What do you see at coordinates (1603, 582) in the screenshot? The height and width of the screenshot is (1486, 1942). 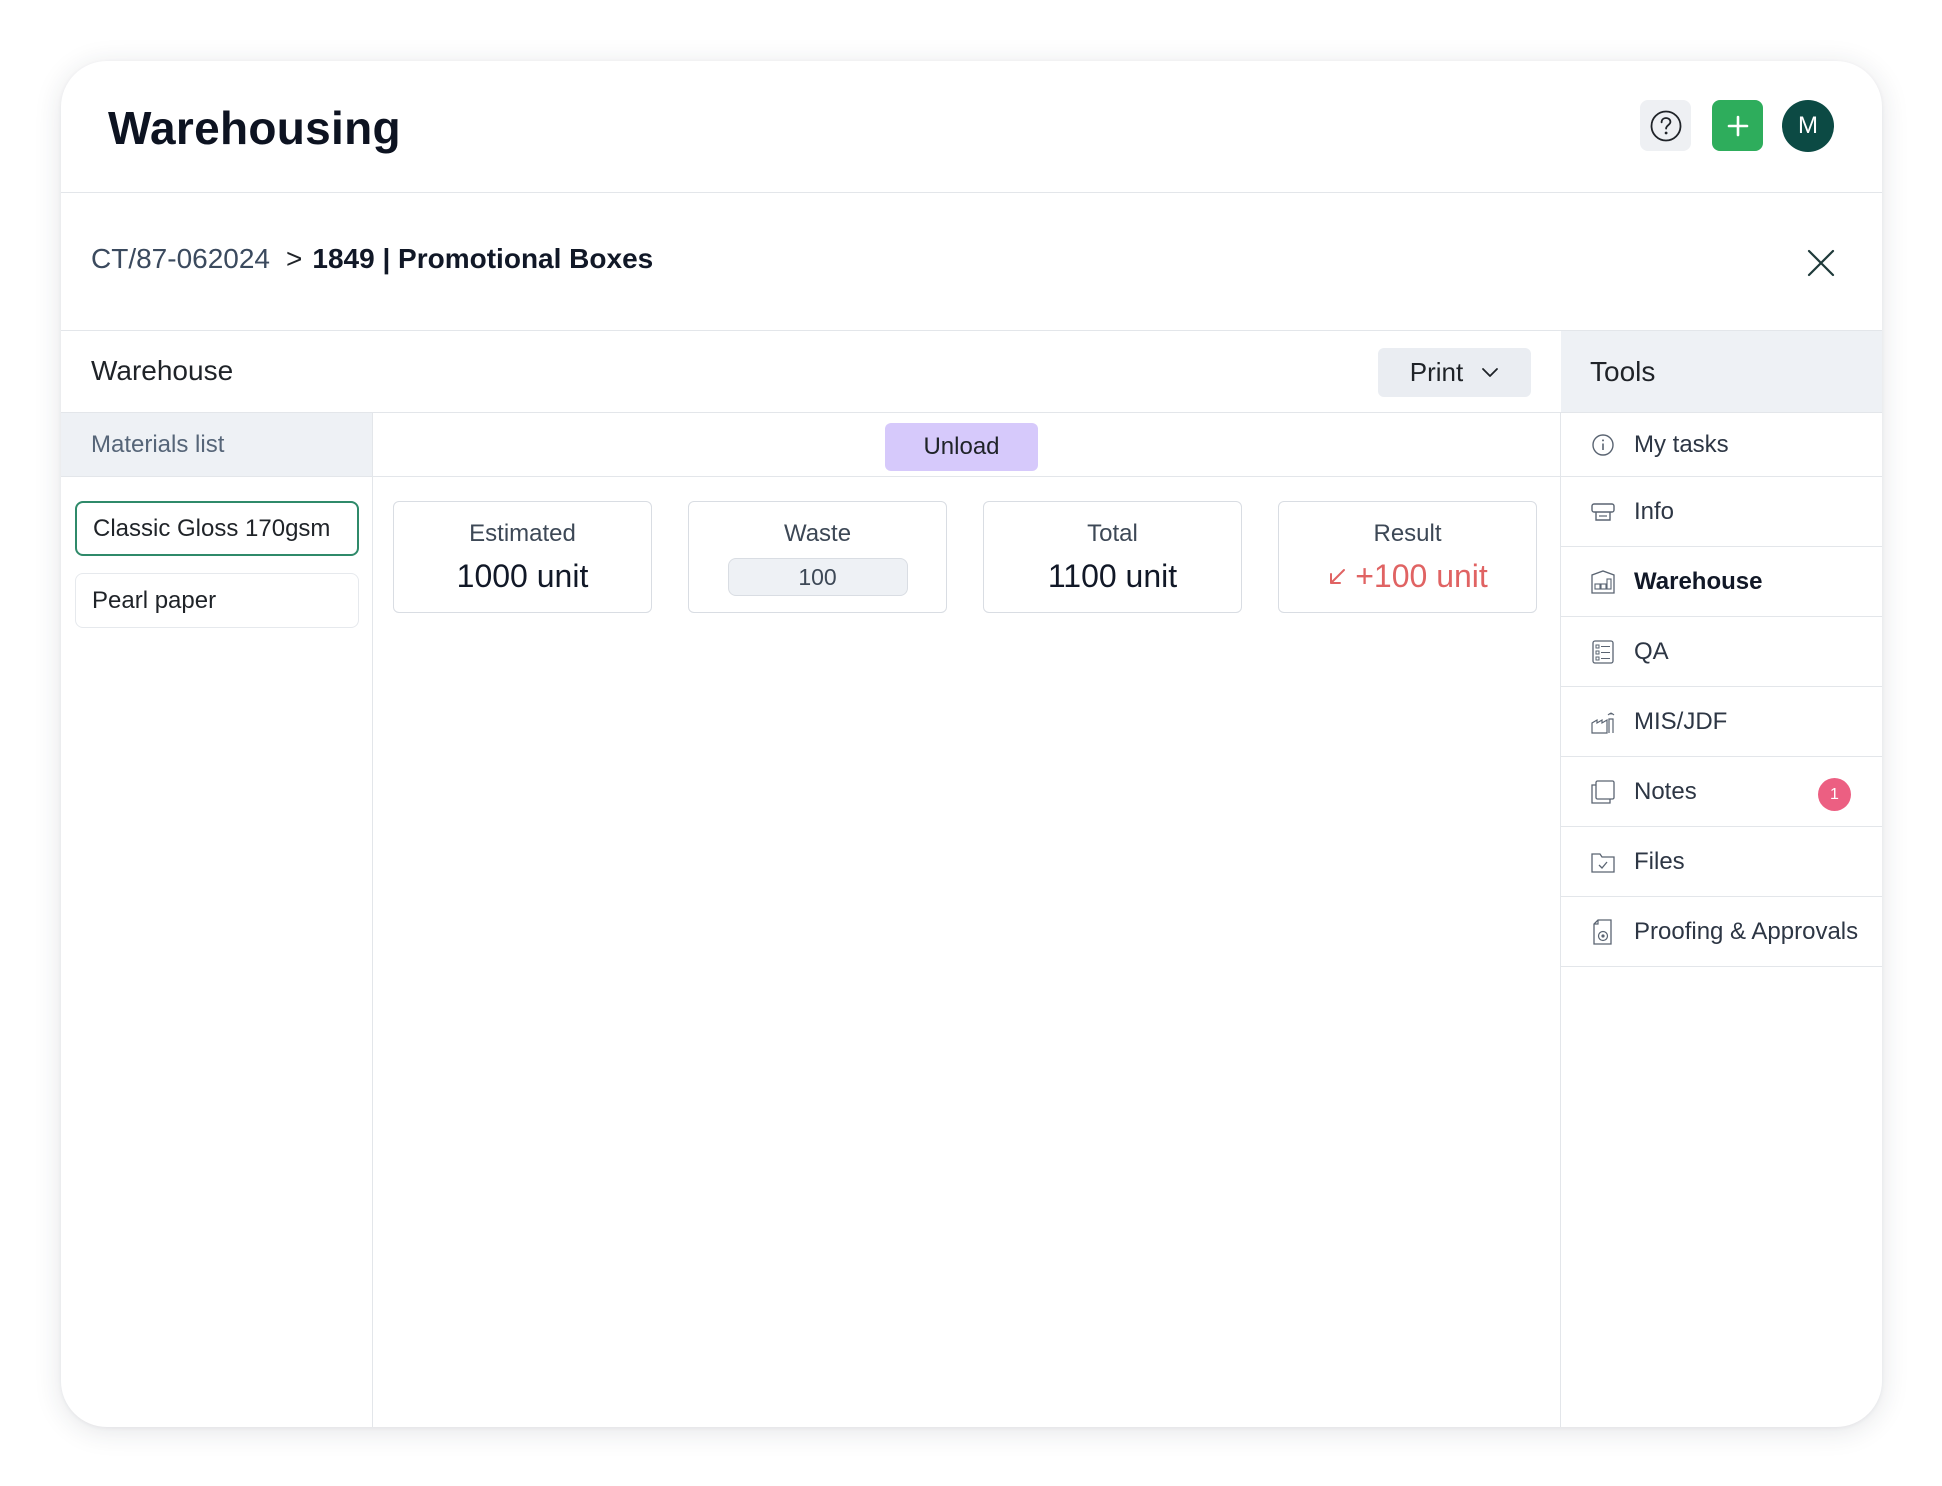 I see `warehouse-icon` at bounding box center [1603, 582].